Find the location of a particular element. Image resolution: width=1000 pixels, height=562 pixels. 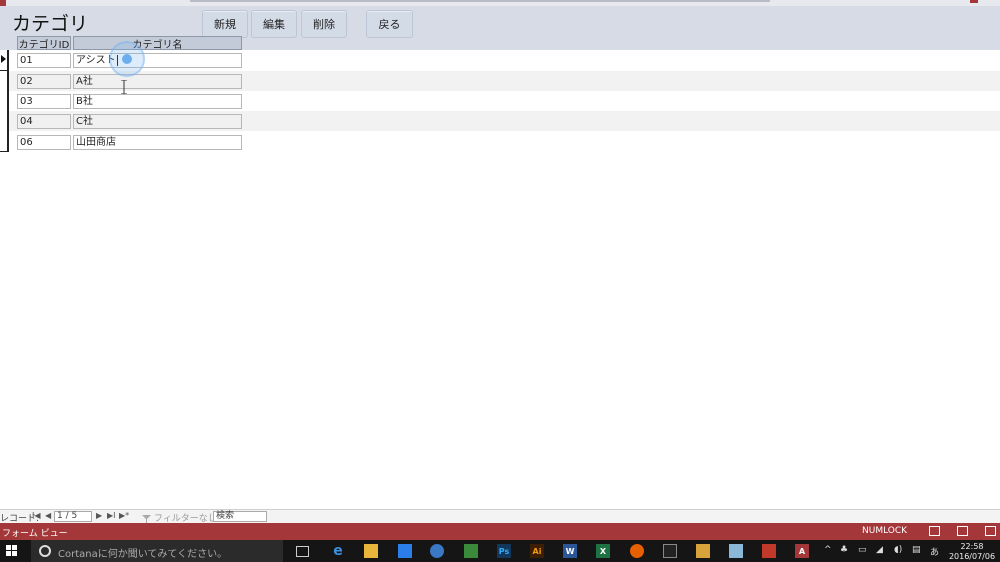

view-mode-label: フォーム ビュー is located at coordinates (35, 534).